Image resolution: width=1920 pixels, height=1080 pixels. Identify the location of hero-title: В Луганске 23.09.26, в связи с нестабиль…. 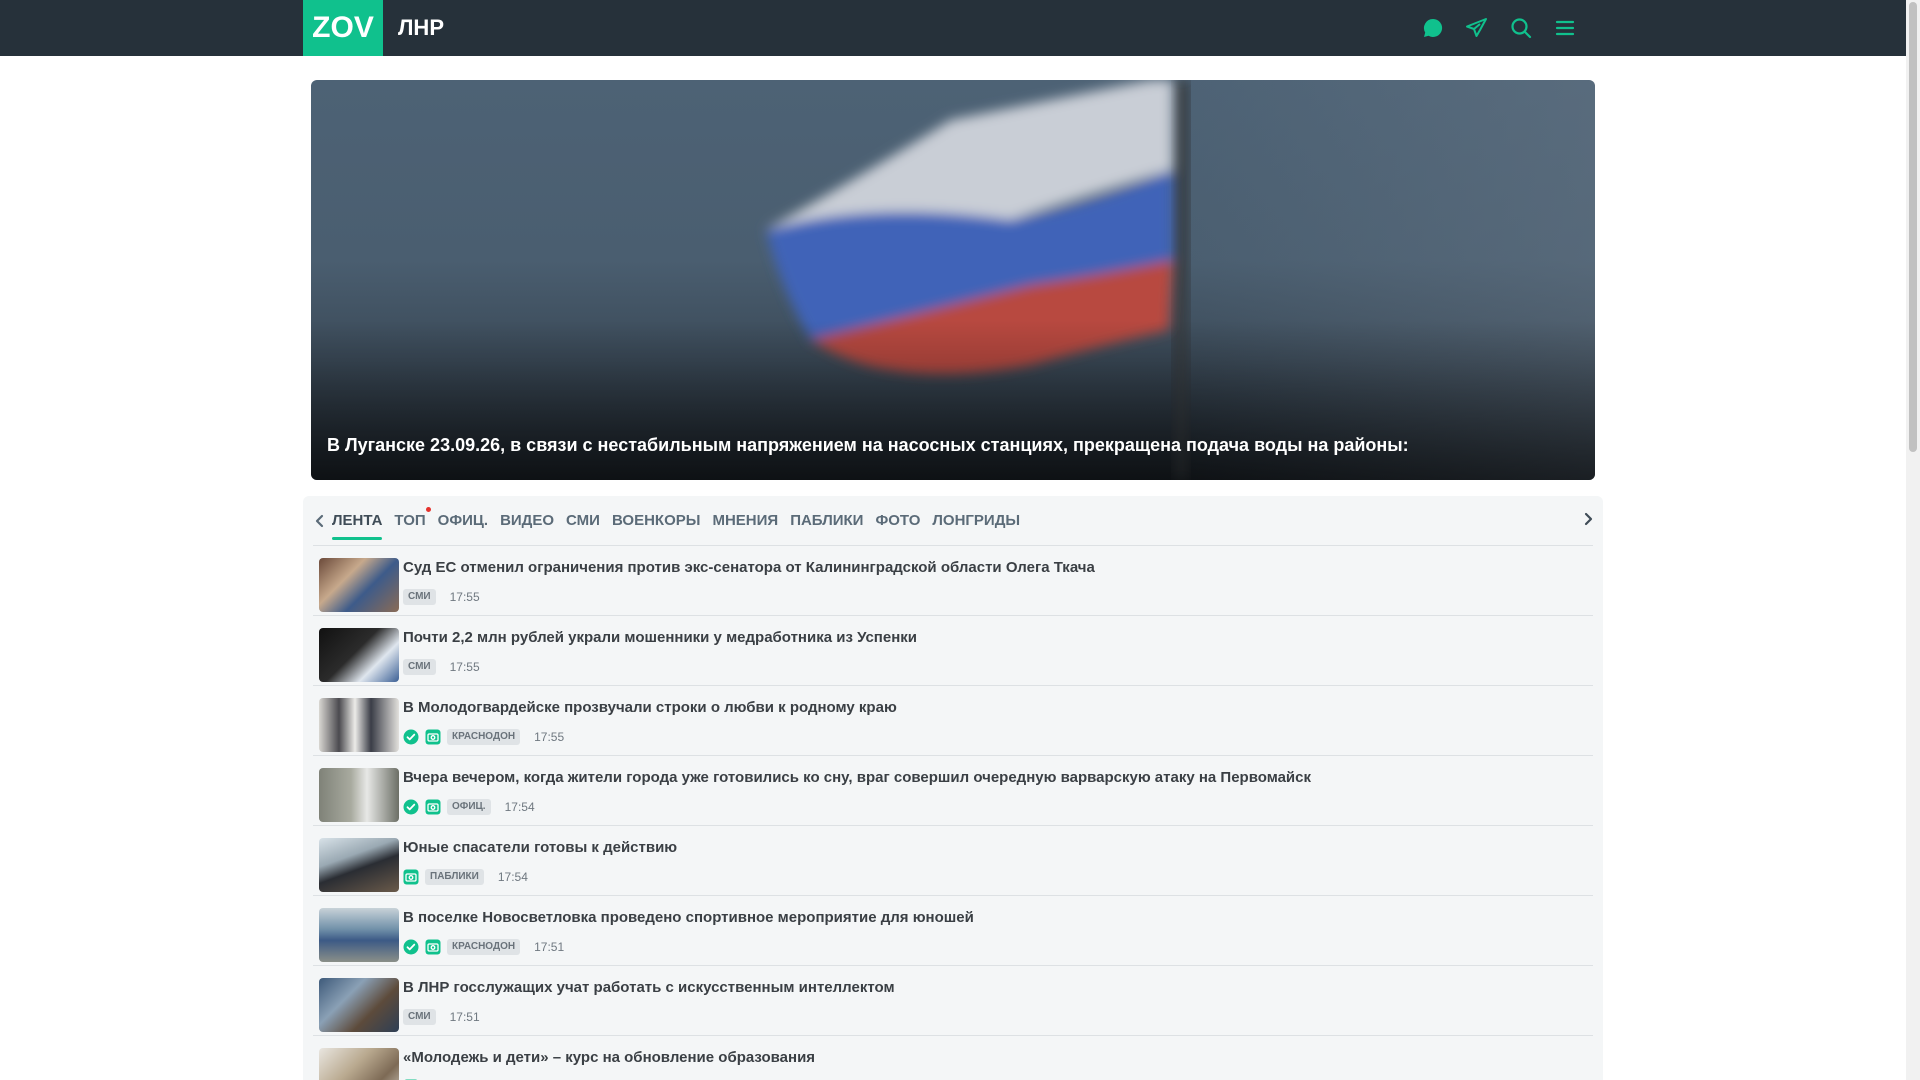
(868, 445).